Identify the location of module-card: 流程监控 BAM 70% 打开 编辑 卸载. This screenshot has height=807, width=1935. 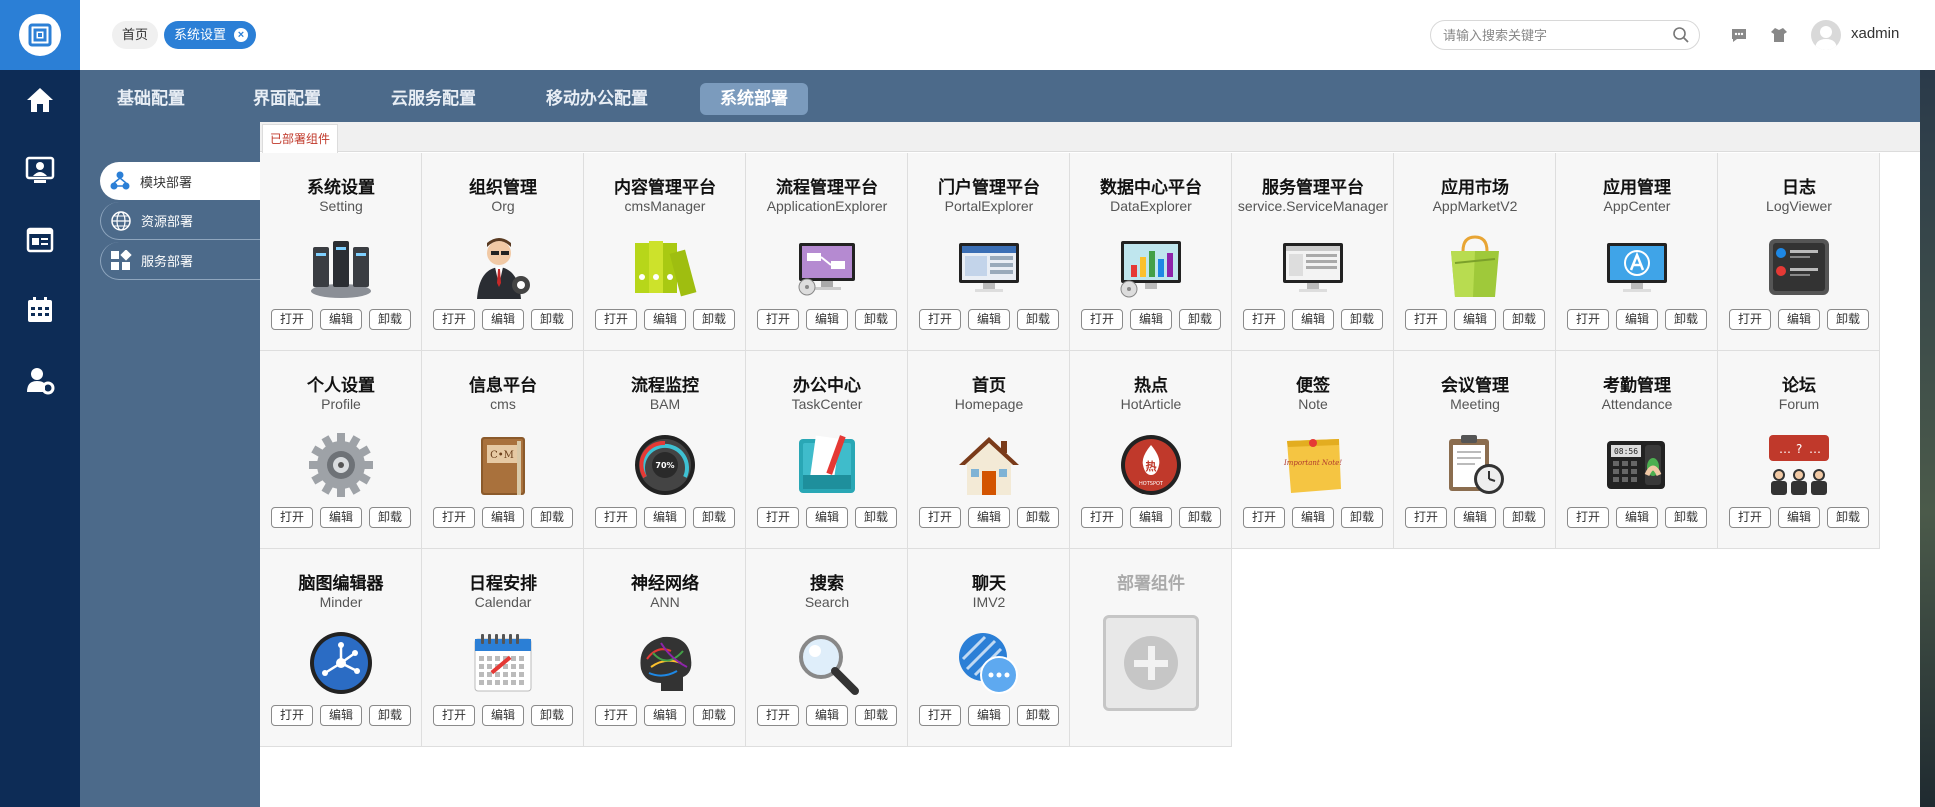
(665, 450).